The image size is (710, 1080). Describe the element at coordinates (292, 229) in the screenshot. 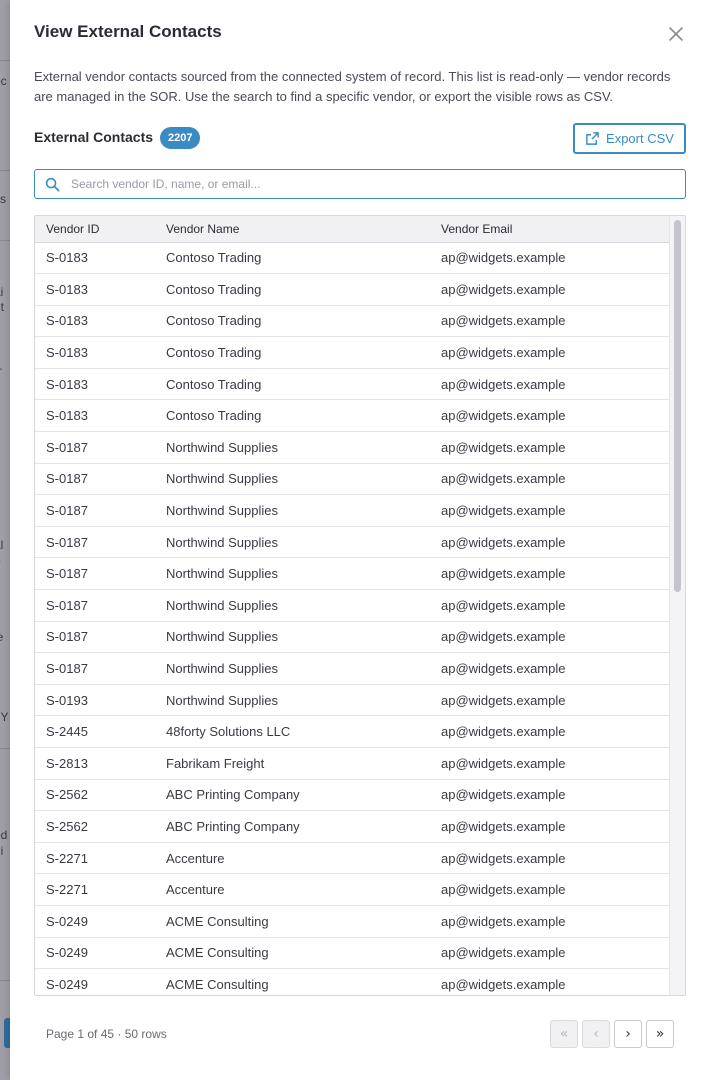

I see `column-header-vendor-name: Vendor Name` at that location.